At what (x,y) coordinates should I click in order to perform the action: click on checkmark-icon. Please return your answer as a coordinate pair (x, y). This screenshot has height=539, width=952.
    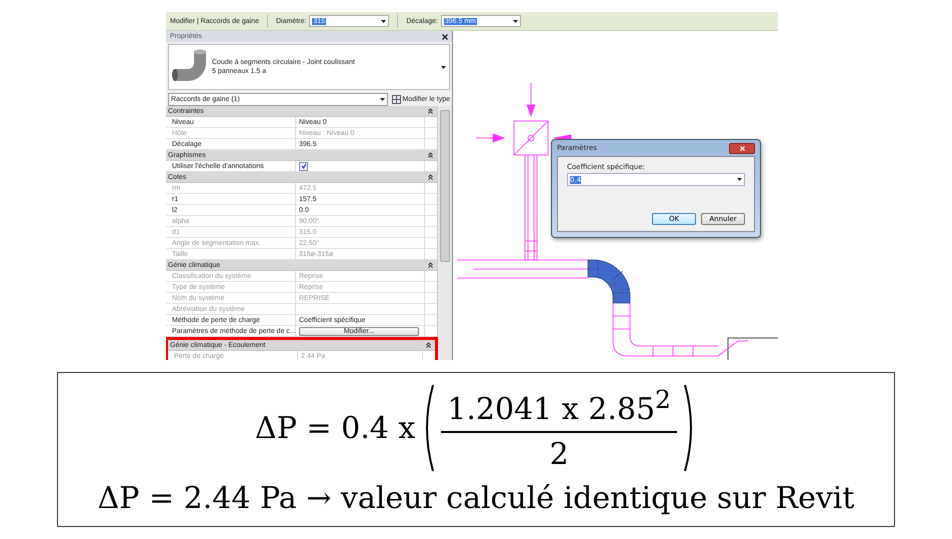
    Looking at the image, I should click on (303, 166).